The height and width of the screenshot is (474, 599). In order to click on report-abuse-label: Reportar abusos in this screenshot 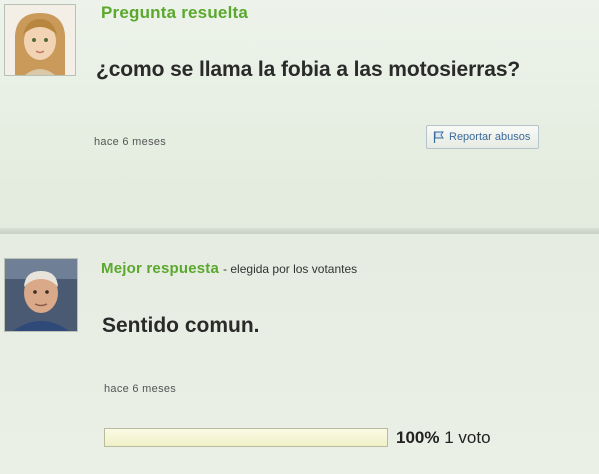, I will do `click(490, 137)`.